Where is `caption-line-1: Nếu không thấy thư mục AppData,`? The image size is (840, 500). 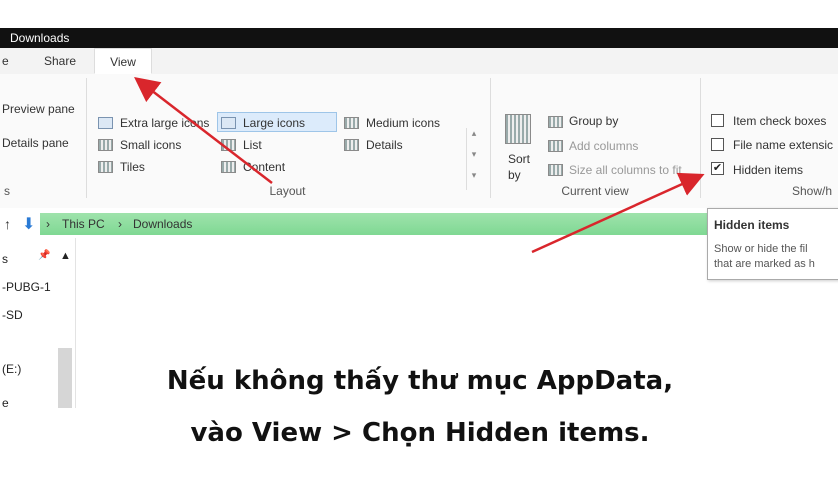
caption-line-1: Nếu không thấy thư mục AppData, is located at coordinates (420, 381).